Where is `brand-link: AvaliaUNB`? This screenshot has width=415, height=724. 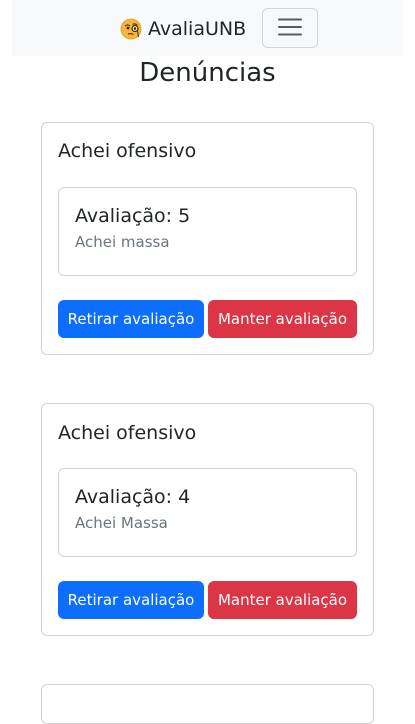 brand-link: AvaliaUNB is located at coordinates (183, 29).